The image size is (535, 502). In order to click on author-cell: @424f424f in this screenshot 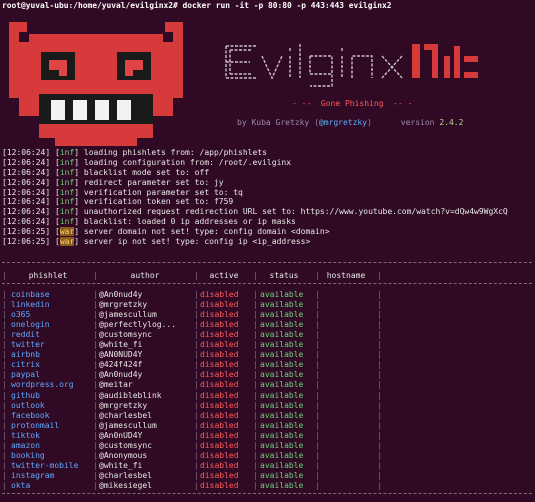, I will do `click(121, 365)`.